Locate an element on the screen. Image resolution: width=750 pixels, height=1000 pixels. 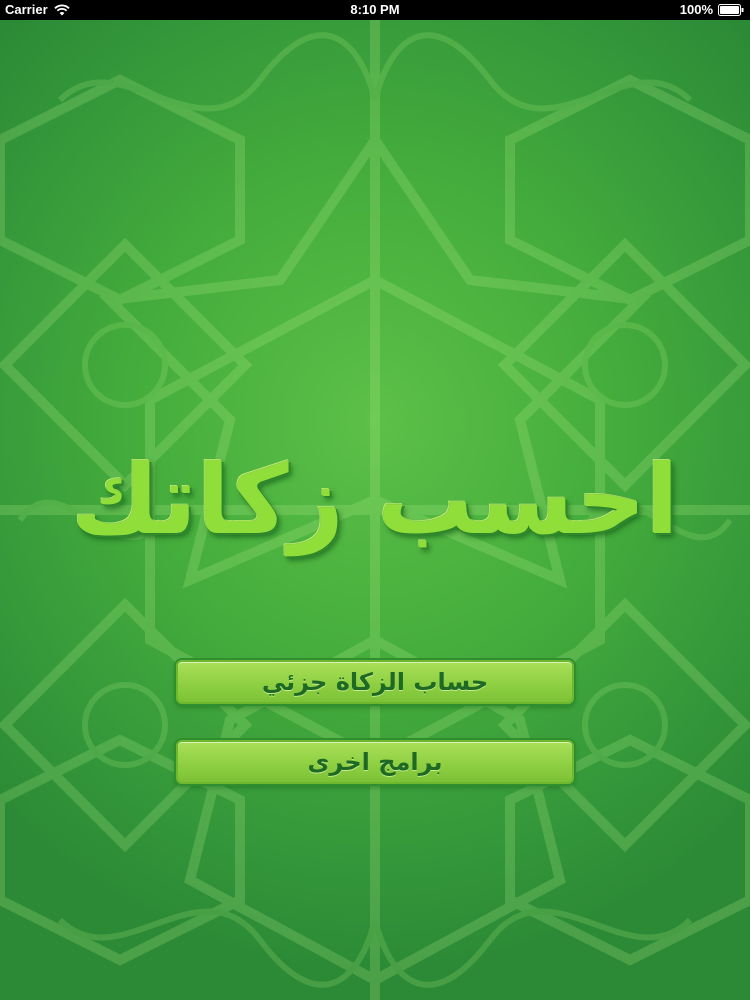
other-apps-button: برامج اخرى is located at coordinates (375, 762).